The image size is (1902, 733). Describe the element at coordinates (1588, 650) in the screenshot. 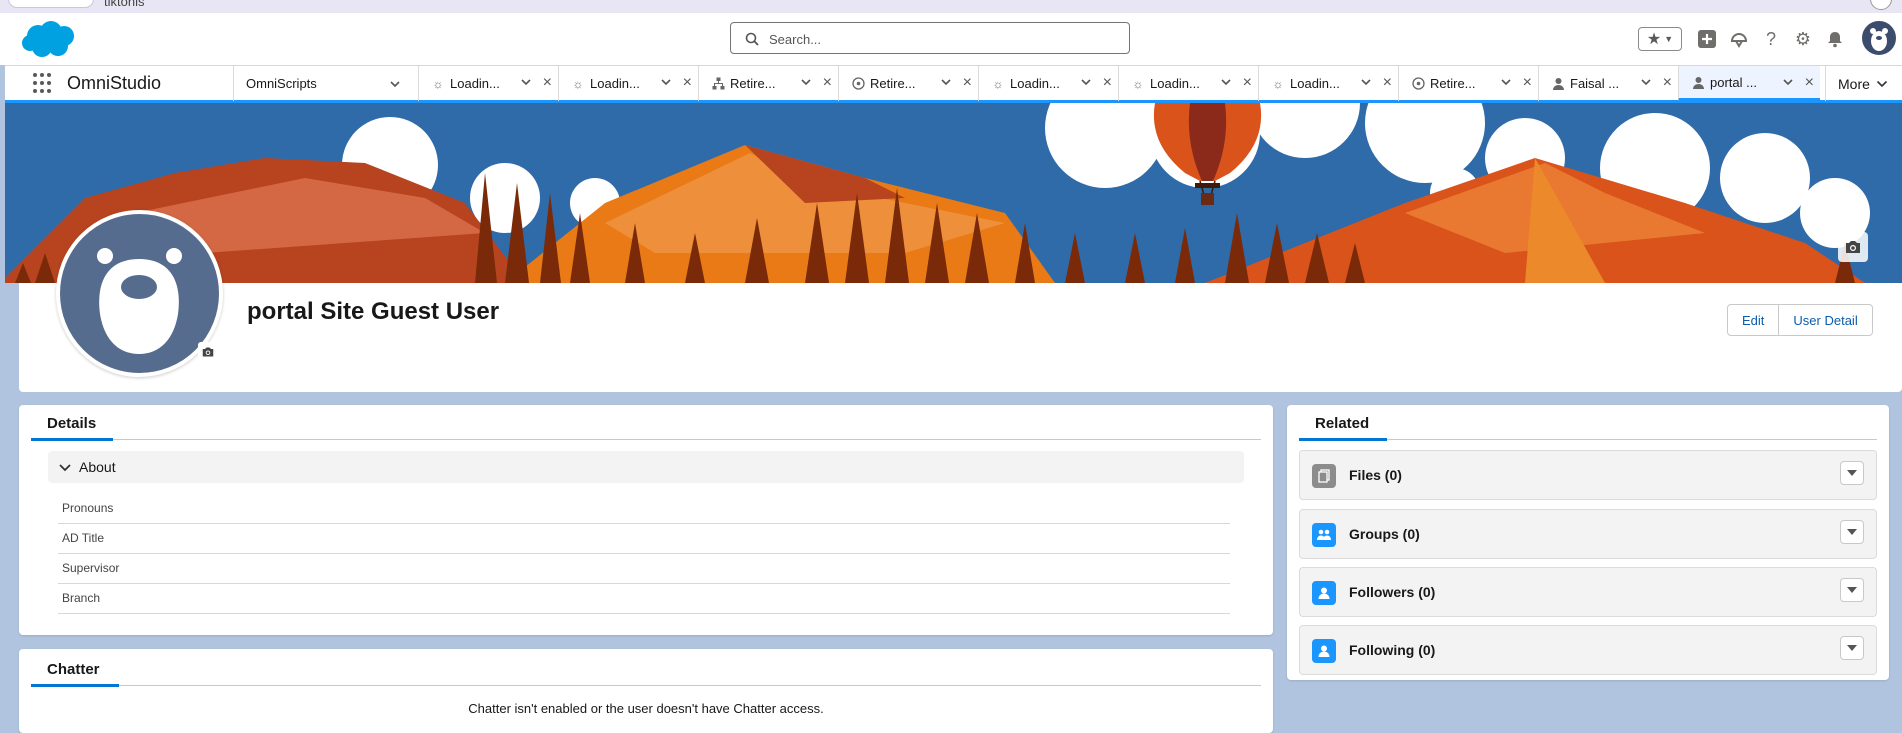

I see `related-list-following: Following (0)` at that location.